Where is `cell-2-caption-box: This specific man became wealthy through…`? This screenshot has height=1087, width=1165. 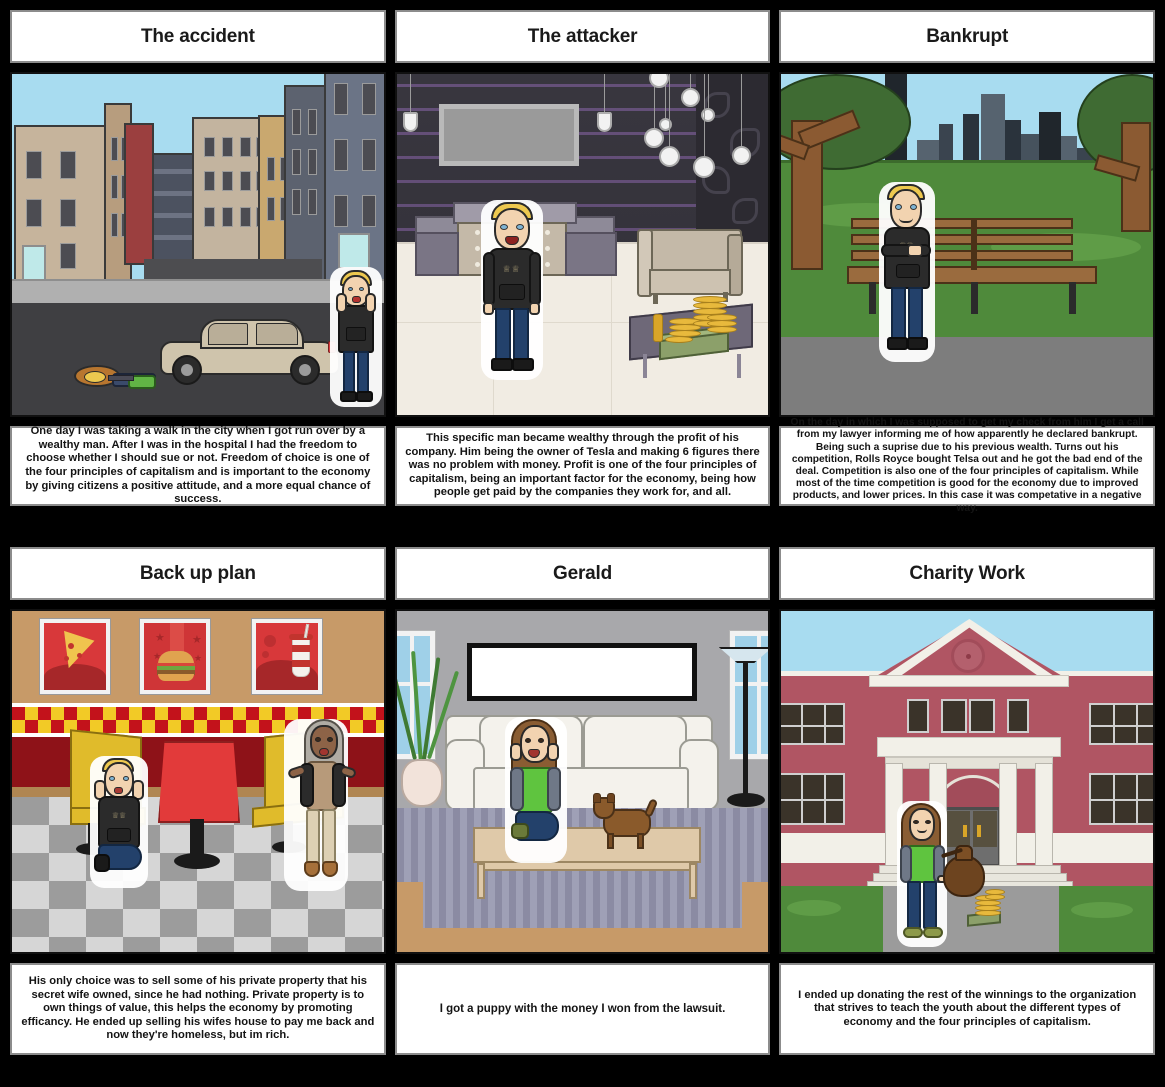 cell-2-caption-box: This specific man became wealthy through… is located at coordinates (582, 466).